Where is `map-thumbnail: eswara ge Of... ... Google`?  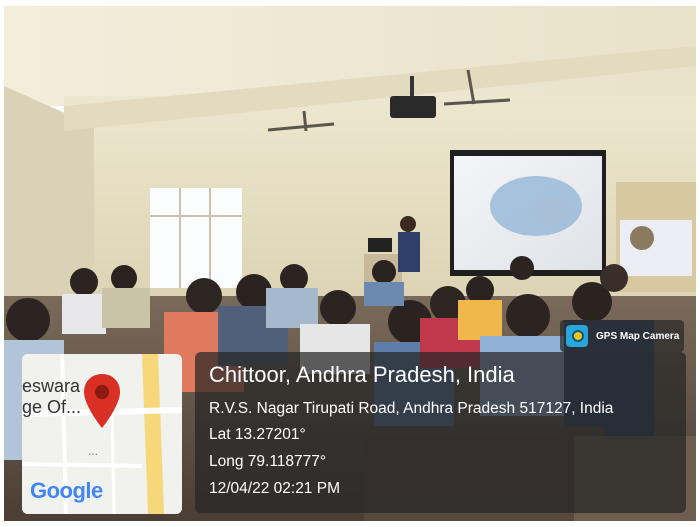
map-thumbnail: eswara ge Of... ... Google is located at coordinates (102, 434).